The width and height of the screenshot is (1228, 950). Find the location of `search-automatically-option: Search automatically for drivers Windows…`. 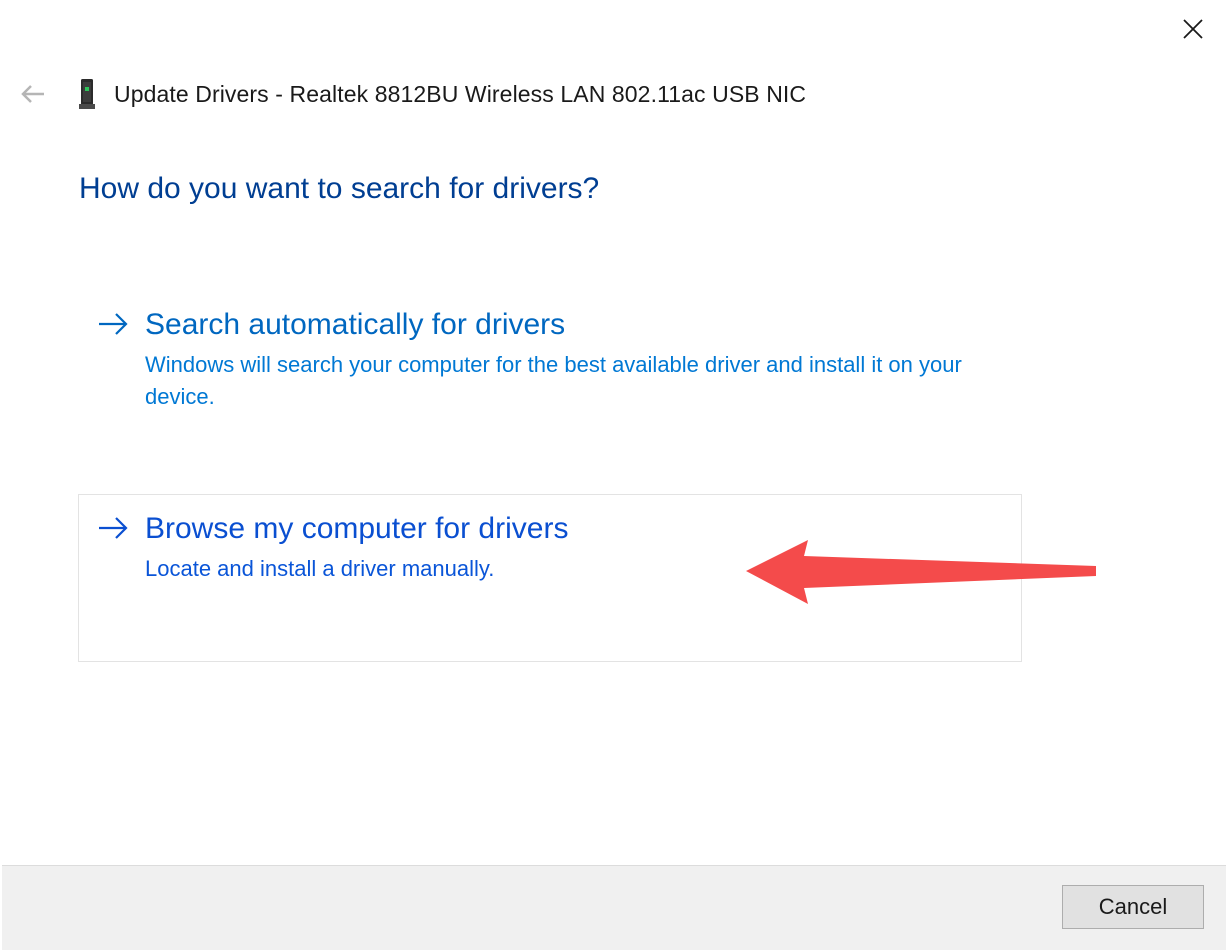

search-automatically-option: Search automatically for drivers Windows… is located at coordinates (550, 360).